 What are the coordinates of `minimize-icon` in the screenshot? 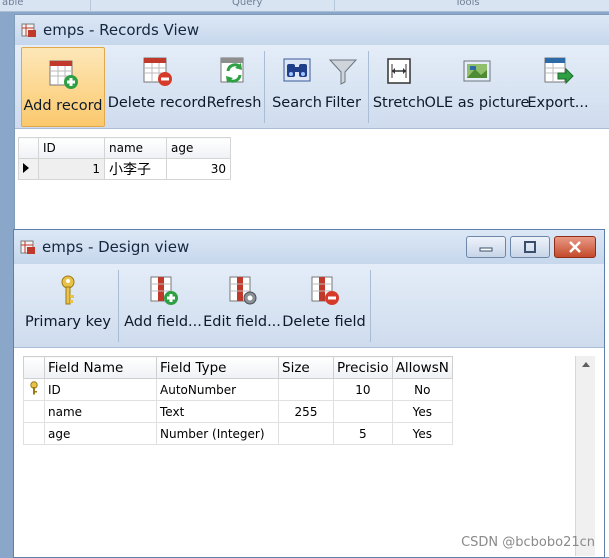 It's located at (486, 249).